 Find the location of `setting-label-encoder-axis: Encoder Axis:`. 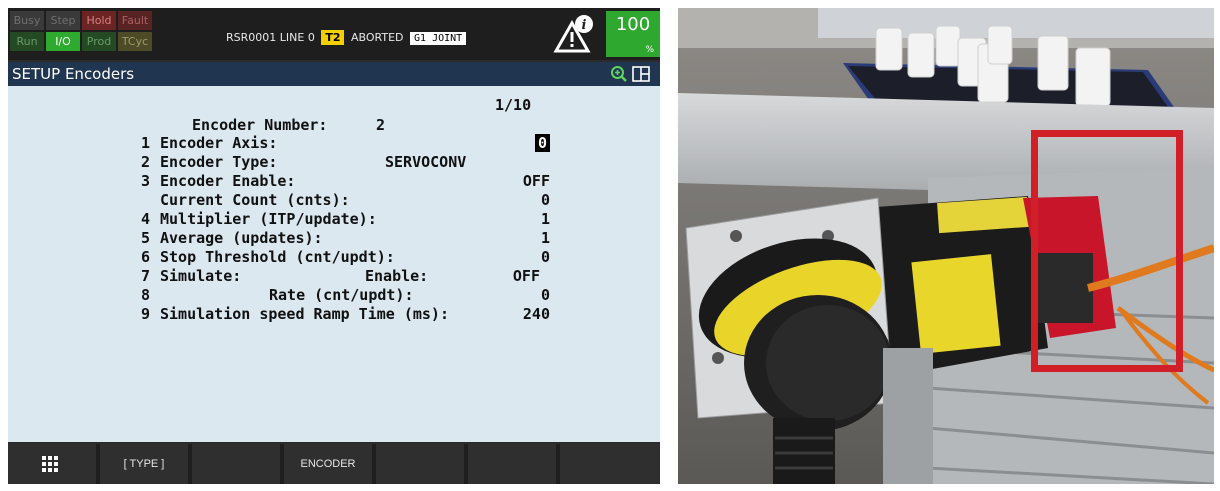

setting-label-encoder-axis: Encoder Axis: is located at coordinates (219, 143).